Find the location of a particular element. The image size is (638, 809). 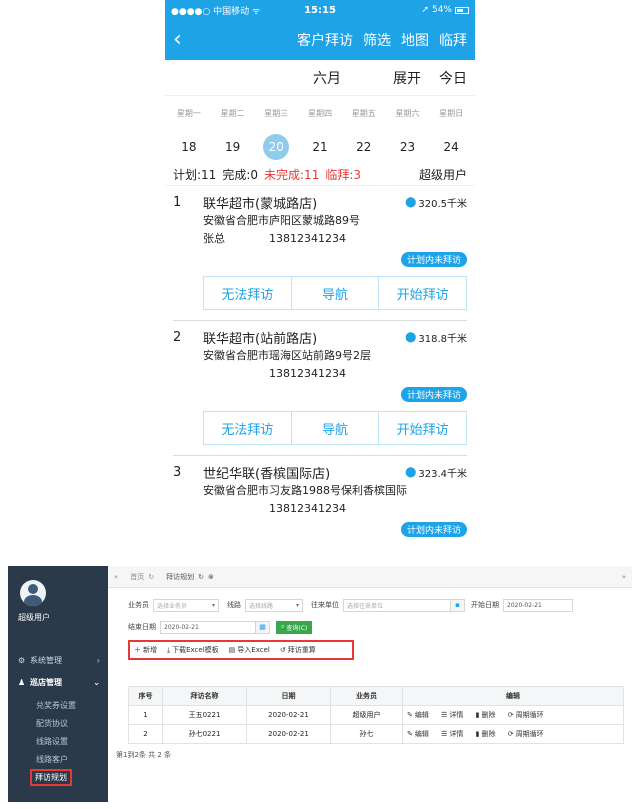

avatar is located at coordinates (33, 593).